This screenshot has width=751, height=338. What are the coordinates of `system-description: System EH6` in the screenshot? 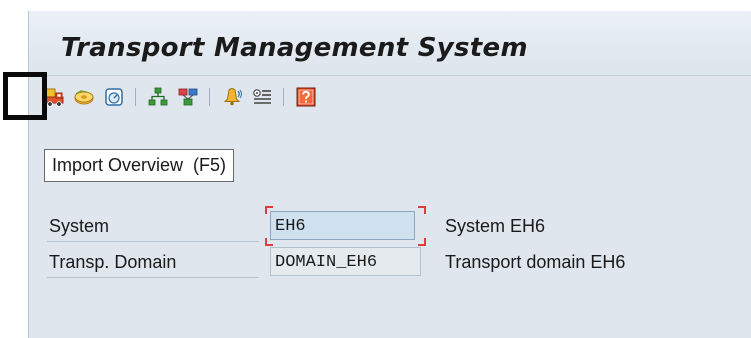 It's located at (495, 226).